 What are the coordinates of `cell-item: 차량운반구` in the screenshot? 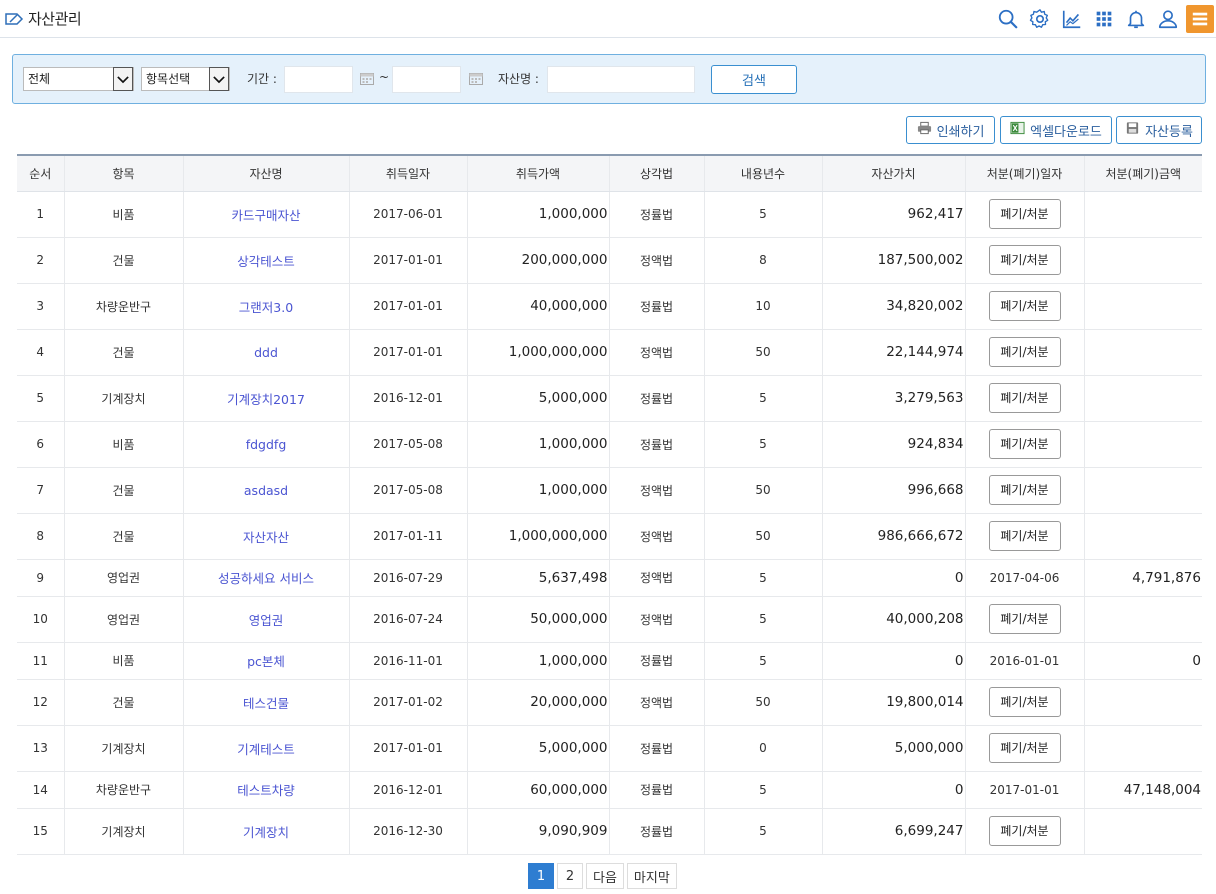 It's located at (123, 790).